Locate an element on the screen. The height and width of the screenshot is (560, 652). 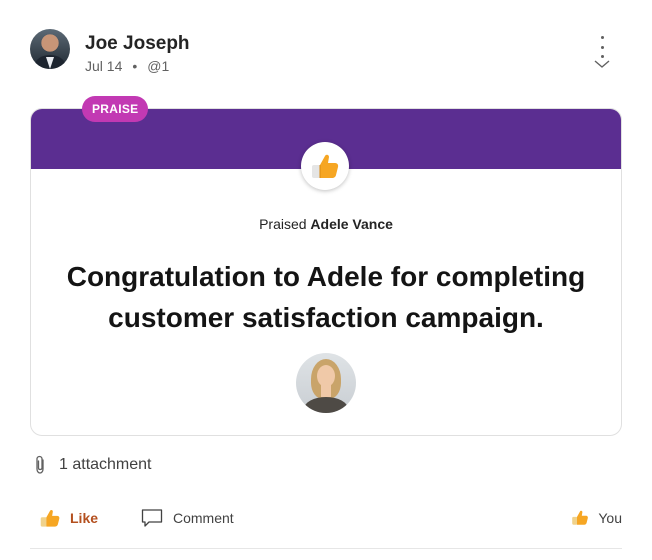
divider is located at coordinates (326, 548).